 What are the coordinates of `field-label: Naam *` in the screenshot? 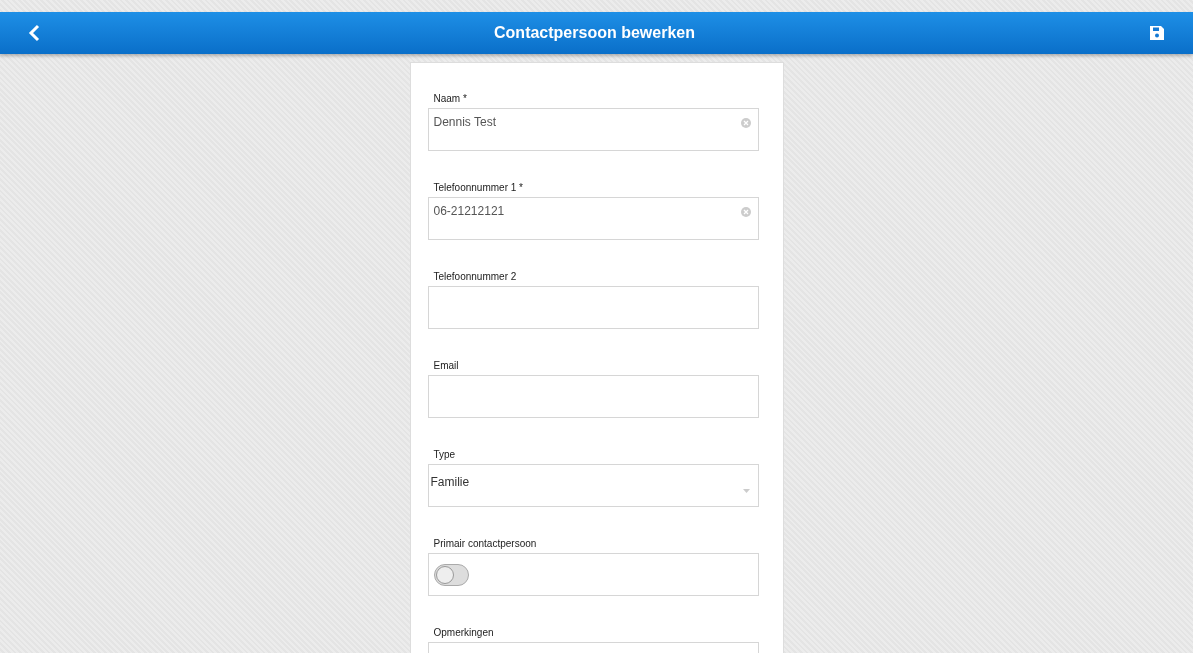 It's located at (450, 99).